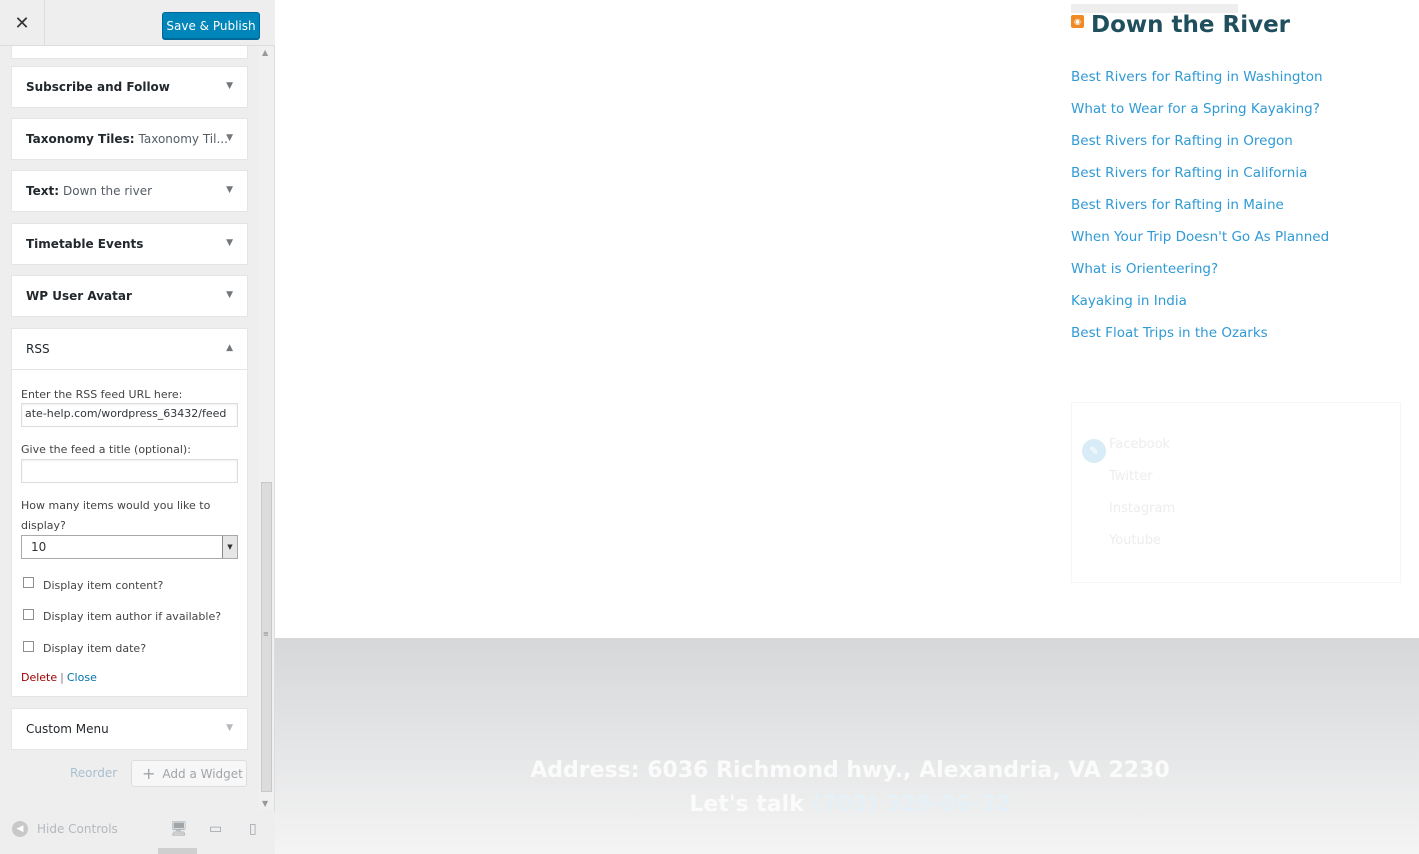 The height and width of the screenshot is (854, 1419). Describe the element at coordinates (28, 646) in the screenshot. I see `display-date-checkbox` at that location.